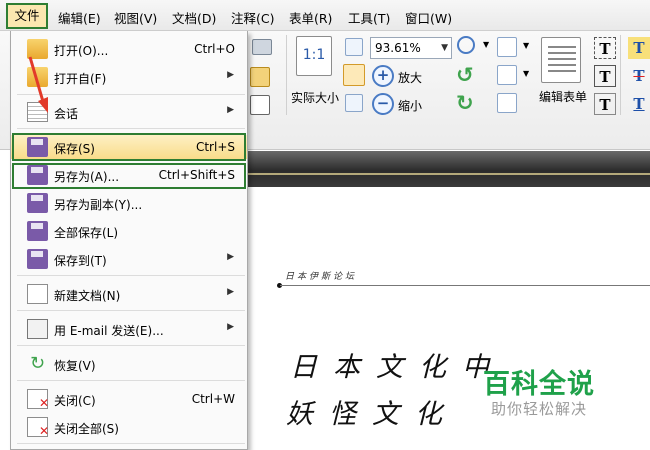 Image resolution: width=650 pixels, height=450 pixels. What do you see at coordinates (129, 231) in the screenshot?
I see `menu-item-save-all: 全部保存(L)` at bounding box center [129, 231].